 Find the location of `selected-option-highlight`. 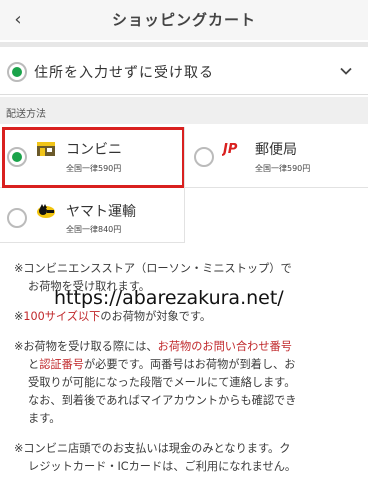

selected-option-highlight is located at coordinates (93, 157).